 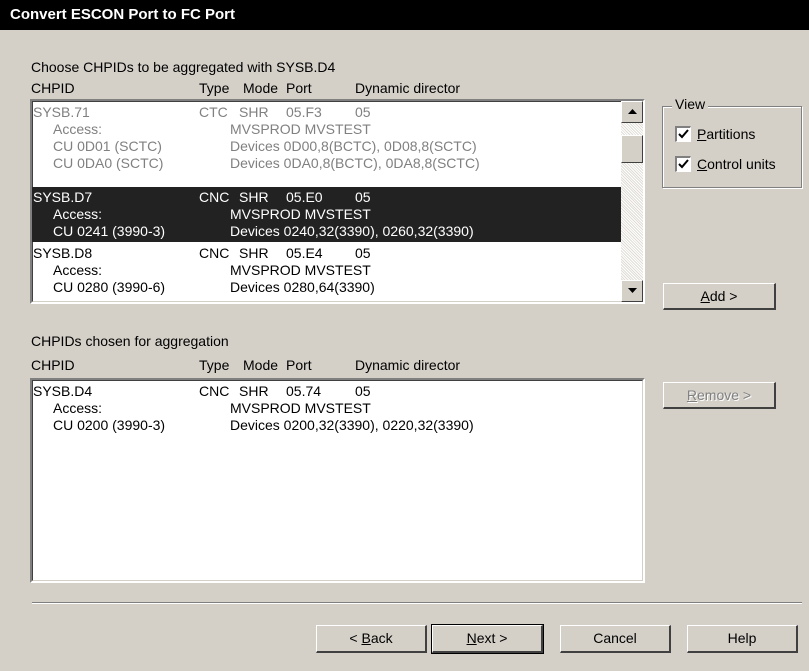 What do you see at coordinates (404, 15) in the screenshot?
I see `window-title: Convert ESCON Port to FC Port` at bounding box center [404, 15].